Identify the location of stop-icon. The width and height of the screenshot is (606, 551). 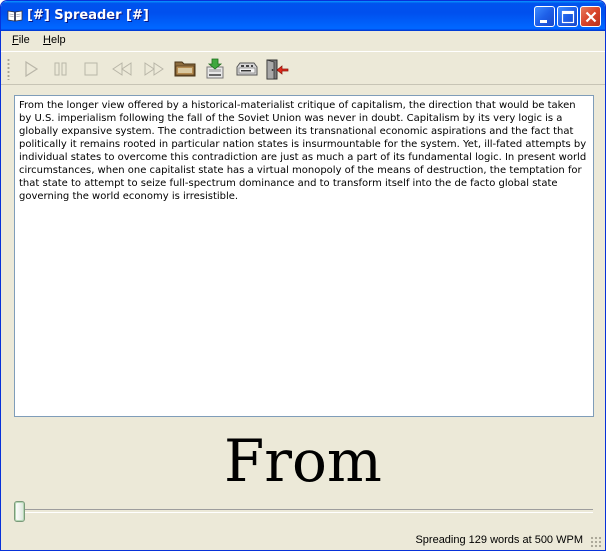
(91, 69).